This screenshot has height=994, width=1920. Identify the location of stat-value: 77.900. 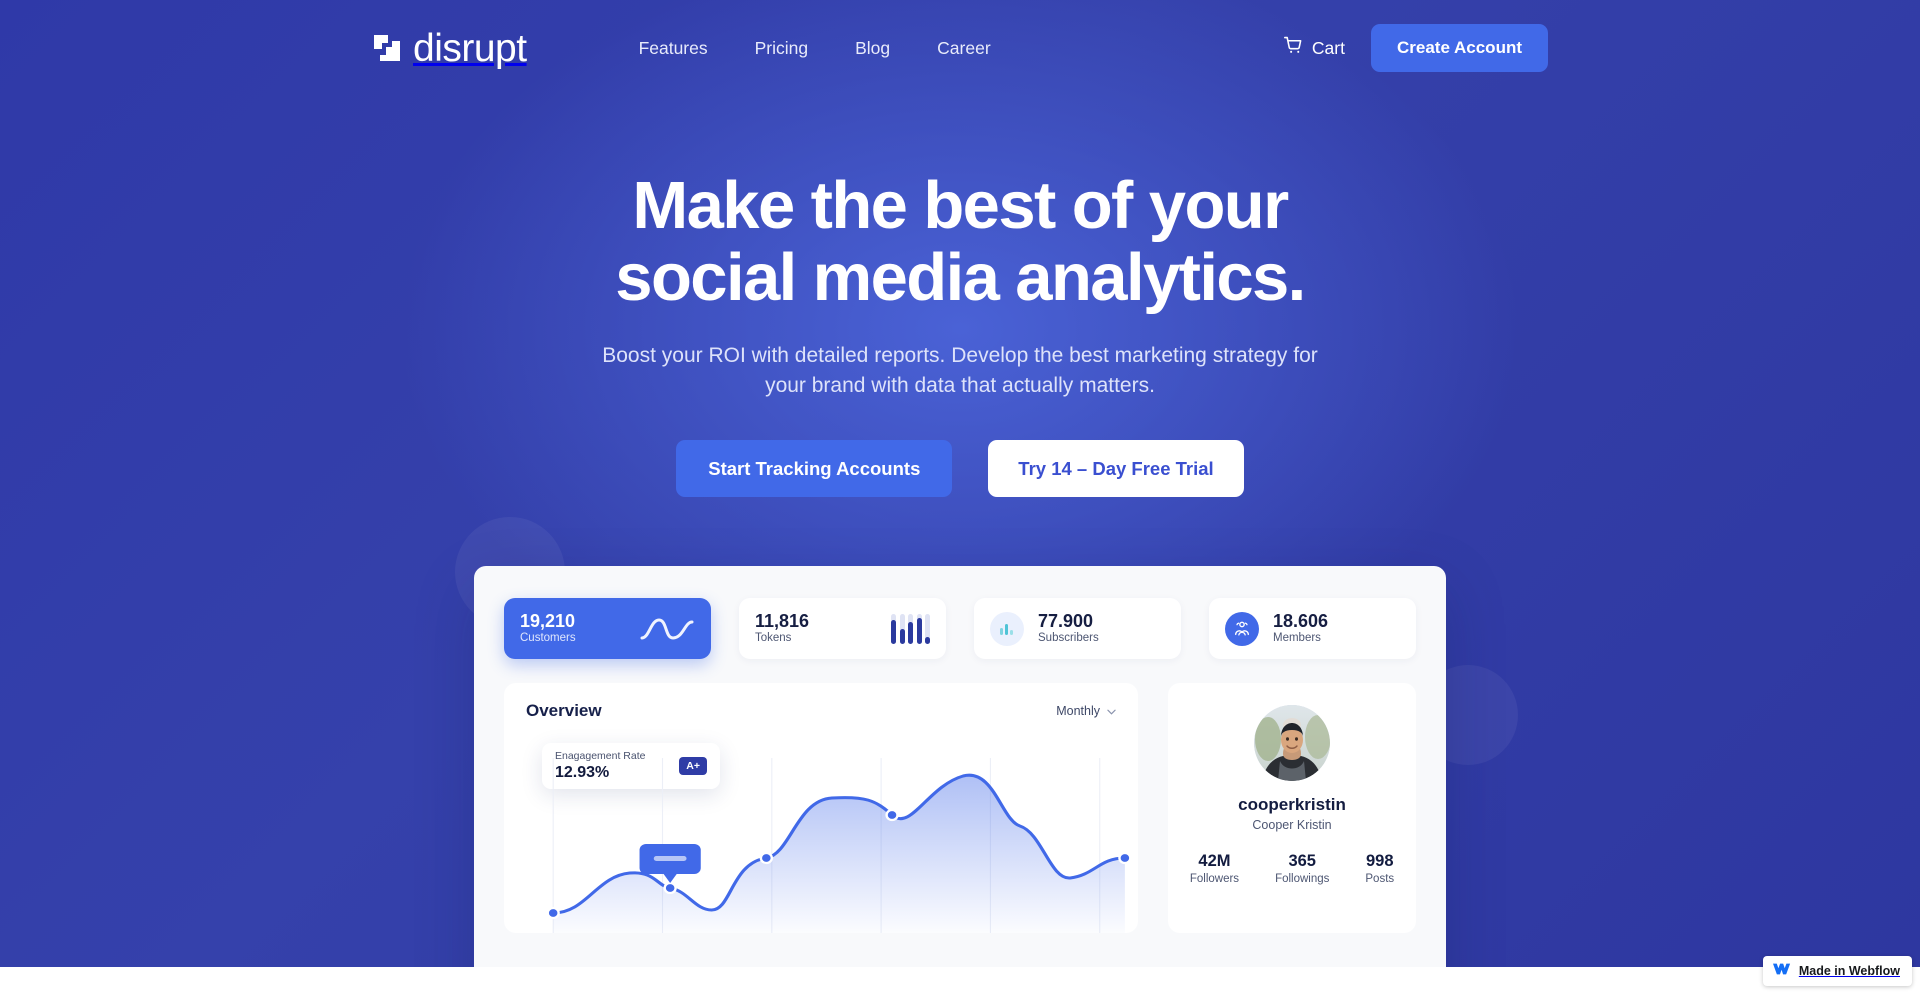
(1066, 620).